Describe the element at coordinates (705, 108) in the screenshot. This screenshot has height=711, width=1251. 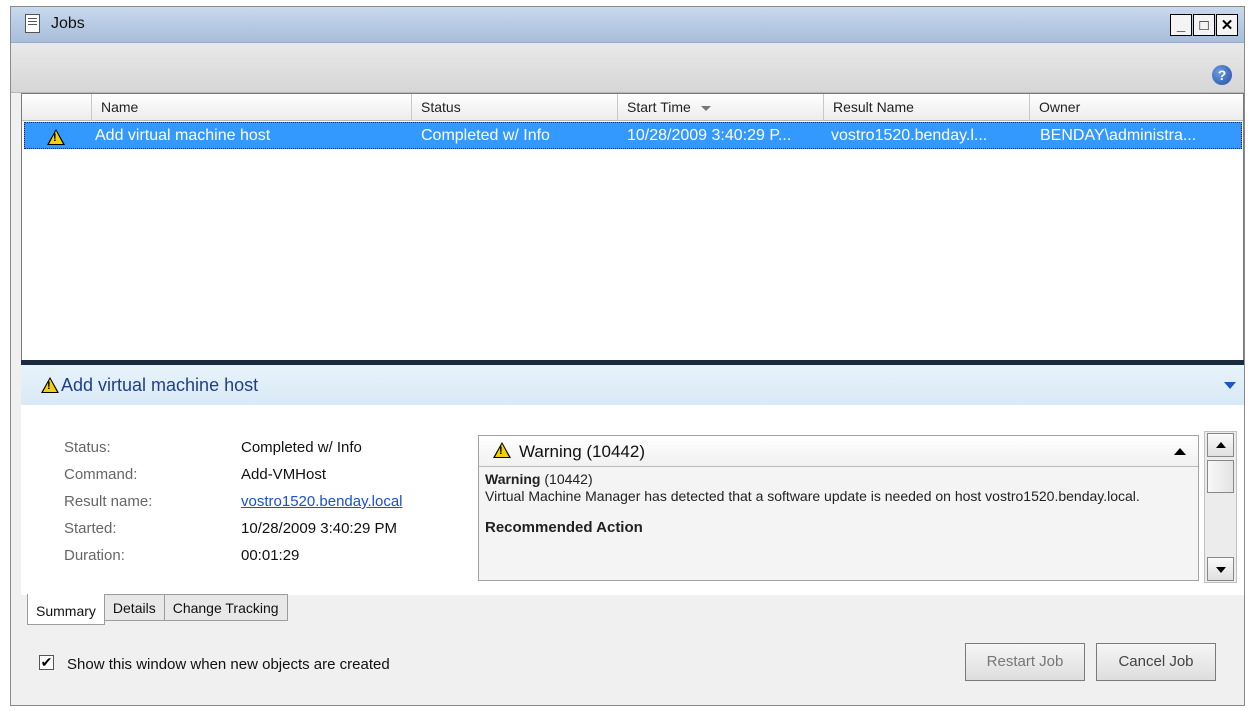
I see `sort-desc-icon` at that location.